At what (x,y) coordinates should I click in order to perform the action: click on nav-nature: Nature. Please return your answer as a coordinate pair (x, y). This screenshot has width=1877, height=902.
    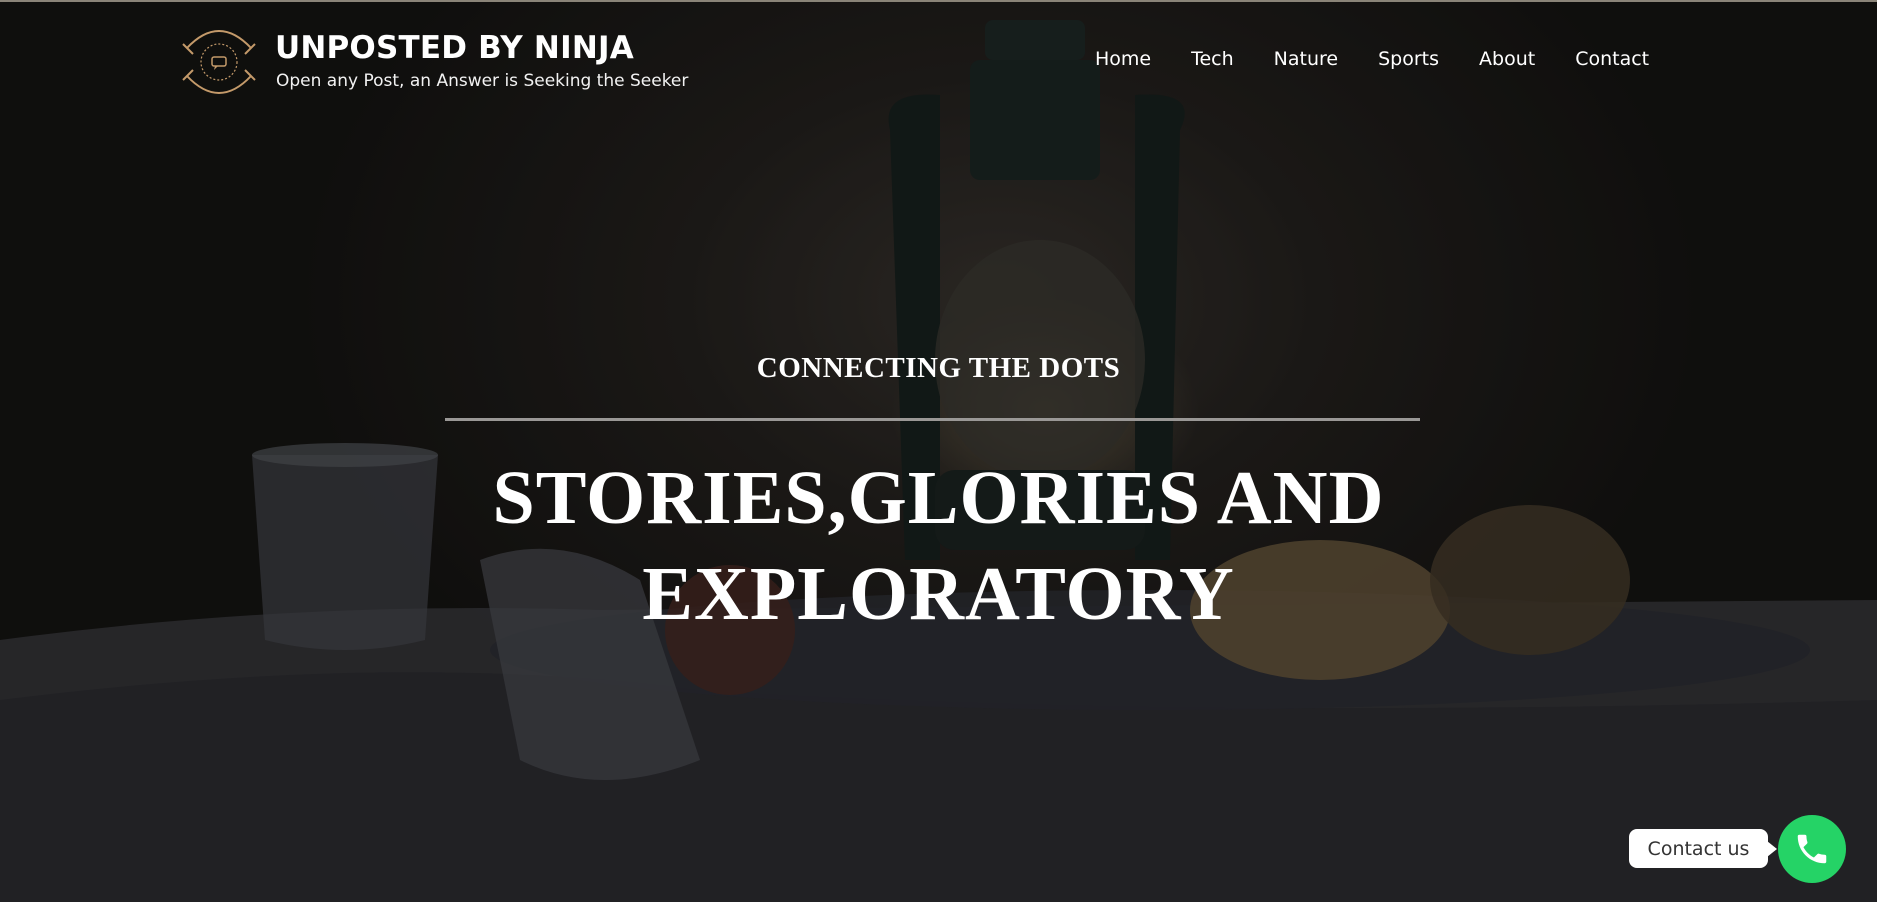
    Looking at the image, I should click on (1306, 59).